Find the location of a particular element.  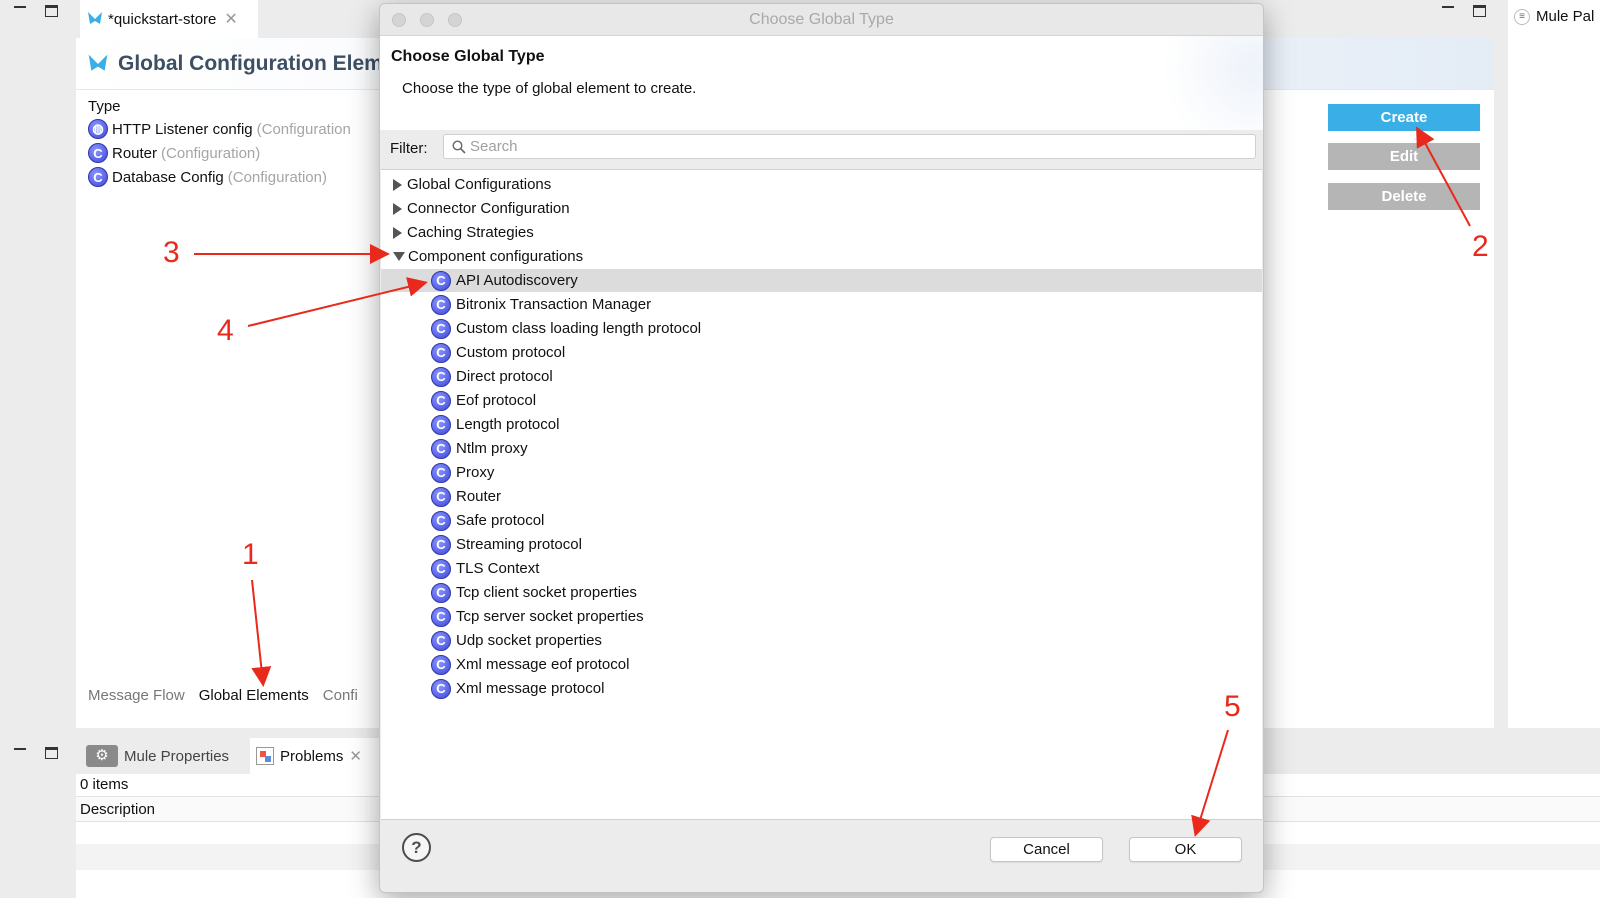

banner-decoration is located at coordinates (1206, 83).